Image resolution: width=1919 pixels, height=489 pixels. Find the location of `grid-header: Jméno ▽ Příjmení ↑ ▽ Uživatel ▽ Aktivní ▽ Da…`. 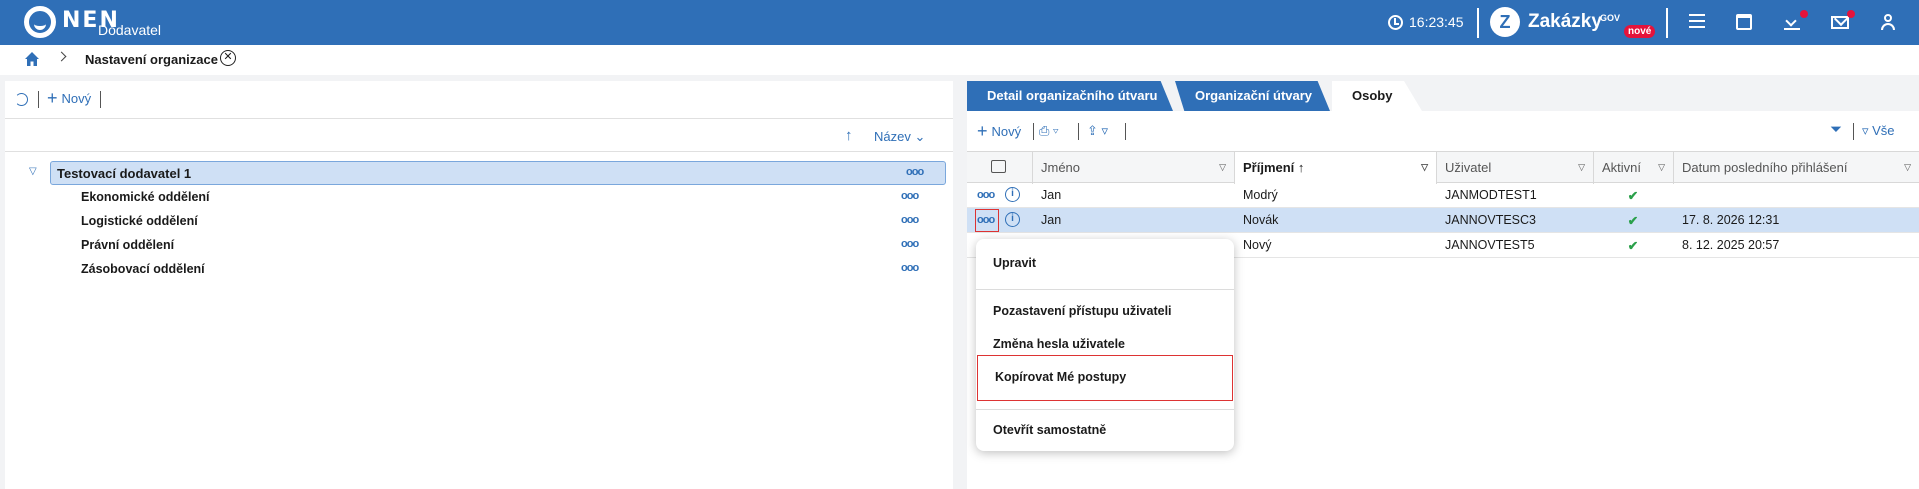

grid-header: Jméno ▽ Příjmení ↑ ▽ Uživatel ▽ Aktivní ▽ Da… is located at coordinates (1443, 167).